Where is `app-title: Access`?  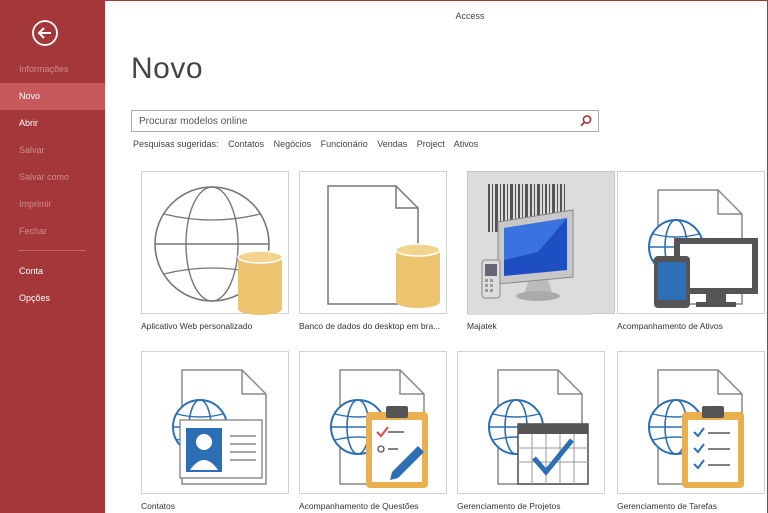
app-title: Access is located at coordinates (470, 16).